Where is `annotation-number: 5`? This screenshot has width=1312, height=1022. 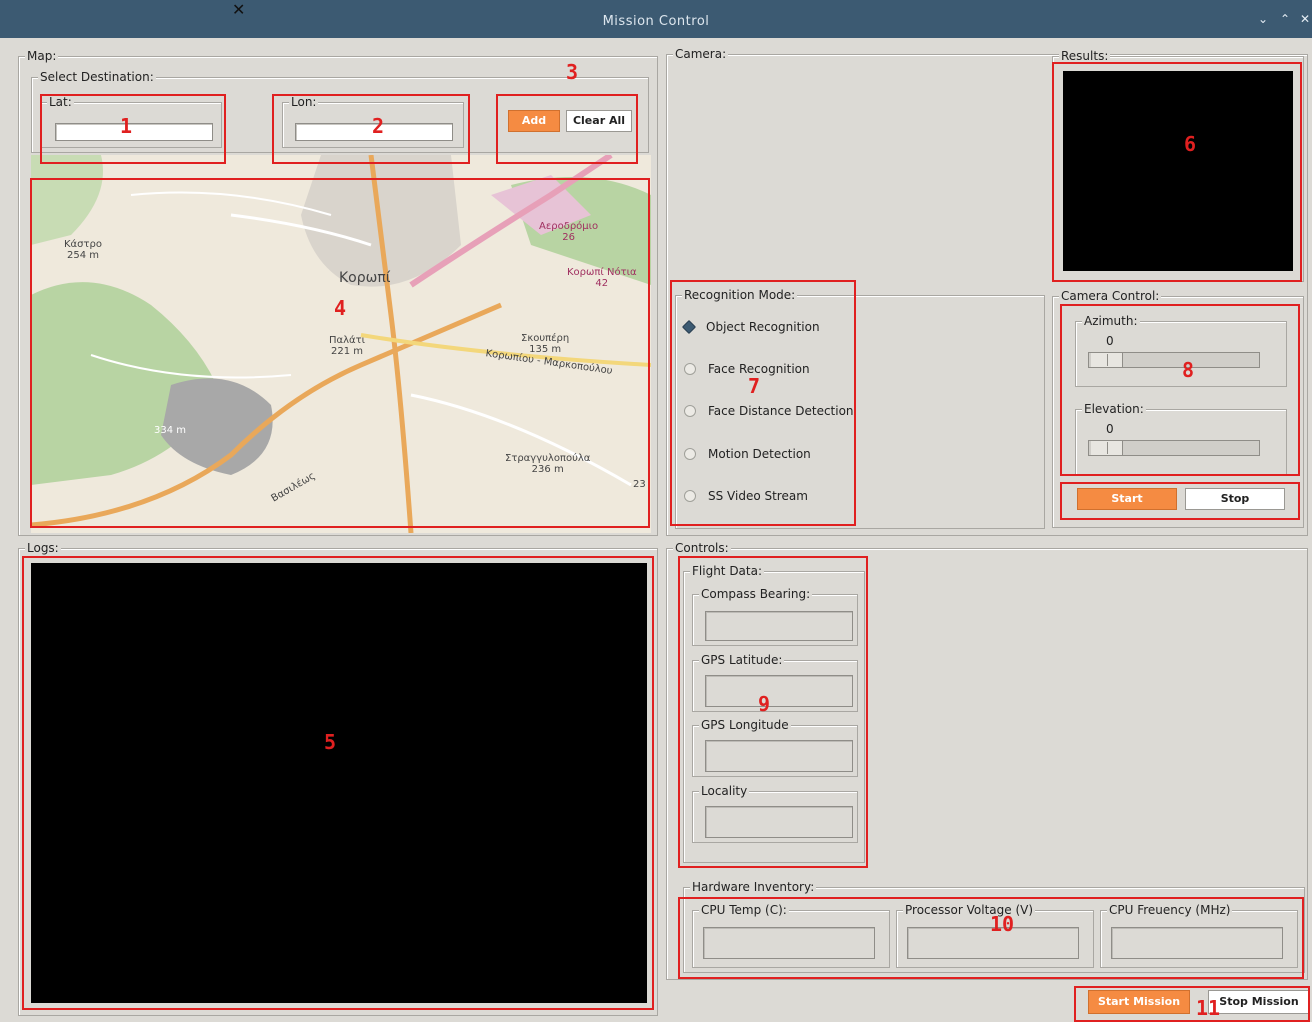
annotation-number: 5 is located at coordinates (330, 742).